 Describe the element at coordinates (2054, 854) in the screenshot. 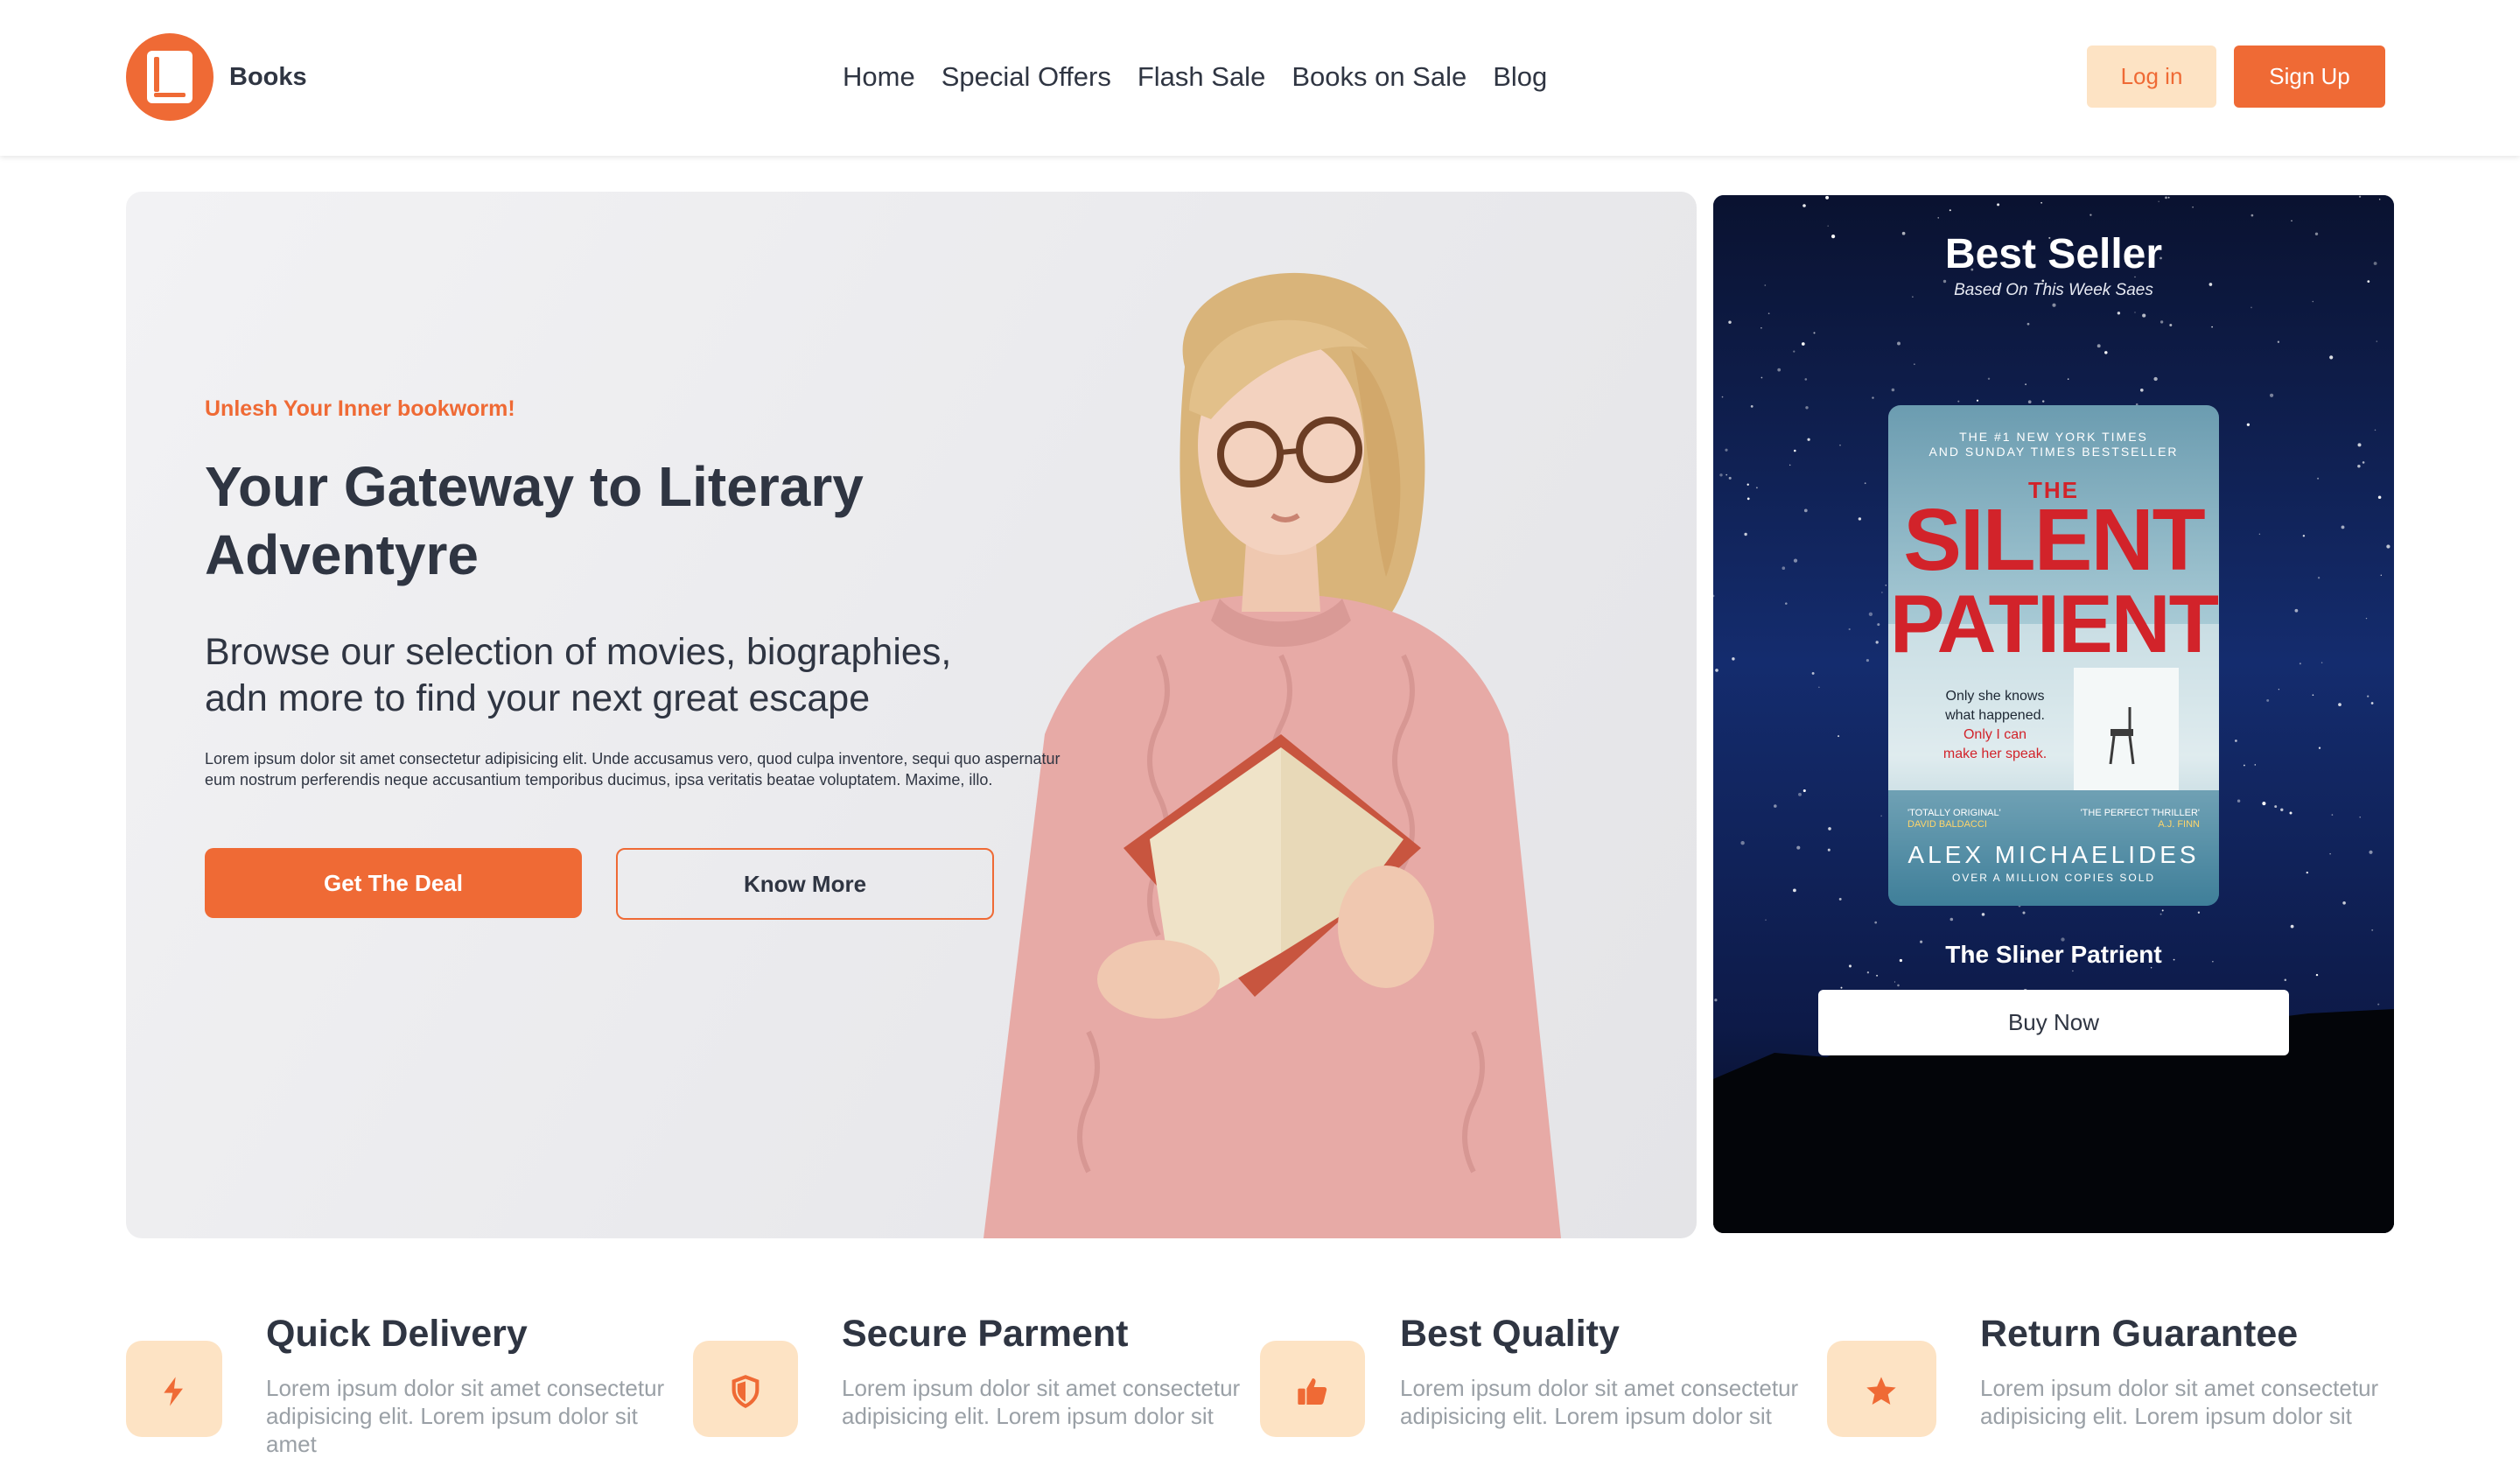

I see `cover-author: ALEX MICHAELIDES` at that location.